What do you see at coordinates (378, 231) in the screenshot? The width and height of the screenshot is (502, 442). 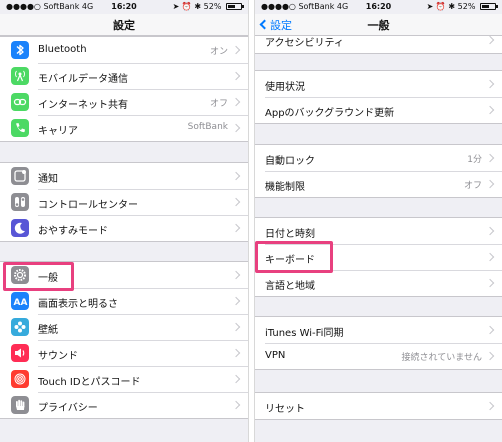 I see `settings-item-date-time: 日付と時刻` at bounding box center [378, 231].